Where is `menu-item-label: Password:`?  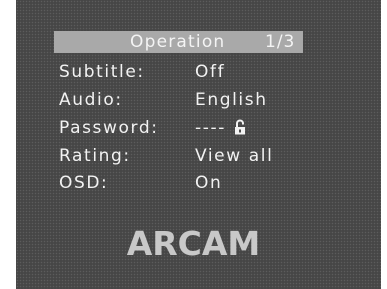 menu-item-label: Password: is located at coordinates (109, 128).